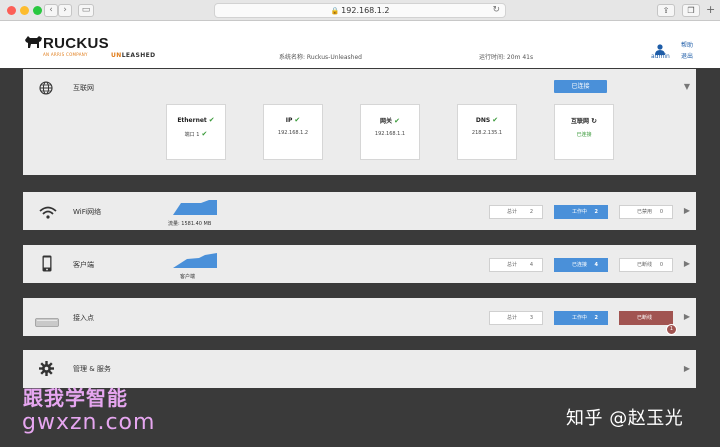 This screenshot has height=447, width=720. Describe the element at coordinates (335, 11) in the screenshot. I see `lock-icon: 🔒` at that location.